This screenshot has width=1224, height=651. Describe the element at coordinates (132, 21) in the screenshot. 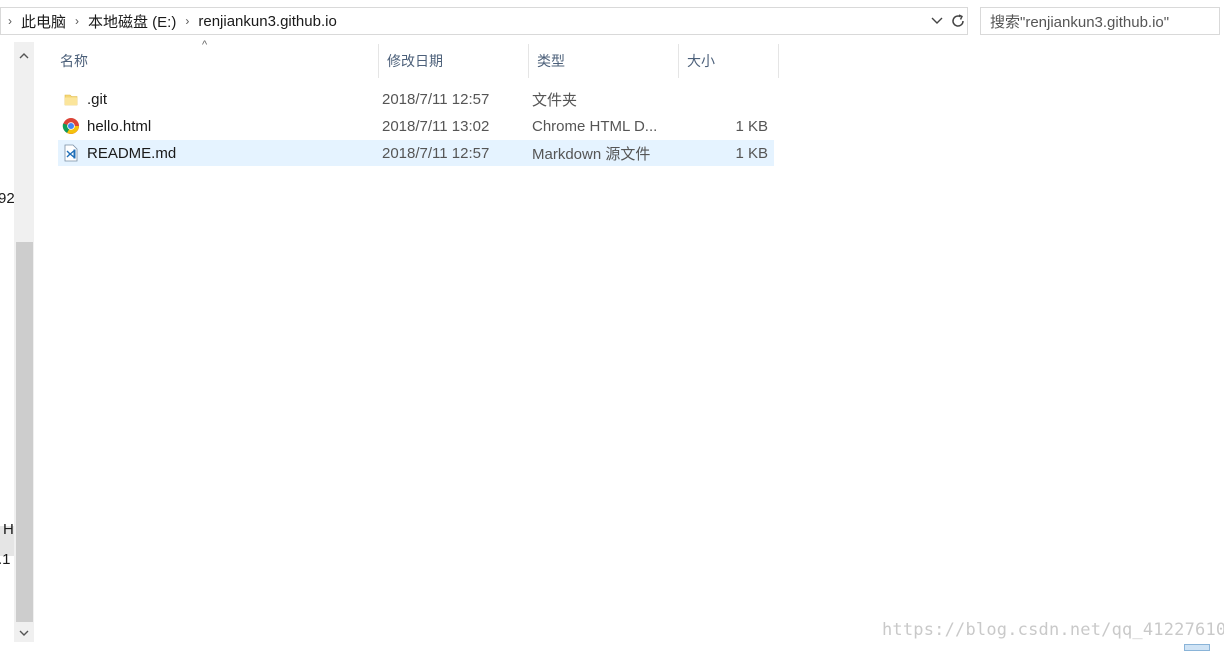

I see `breadcrumb-item-local-disk: 本地磁盘 (E:)` at that location.